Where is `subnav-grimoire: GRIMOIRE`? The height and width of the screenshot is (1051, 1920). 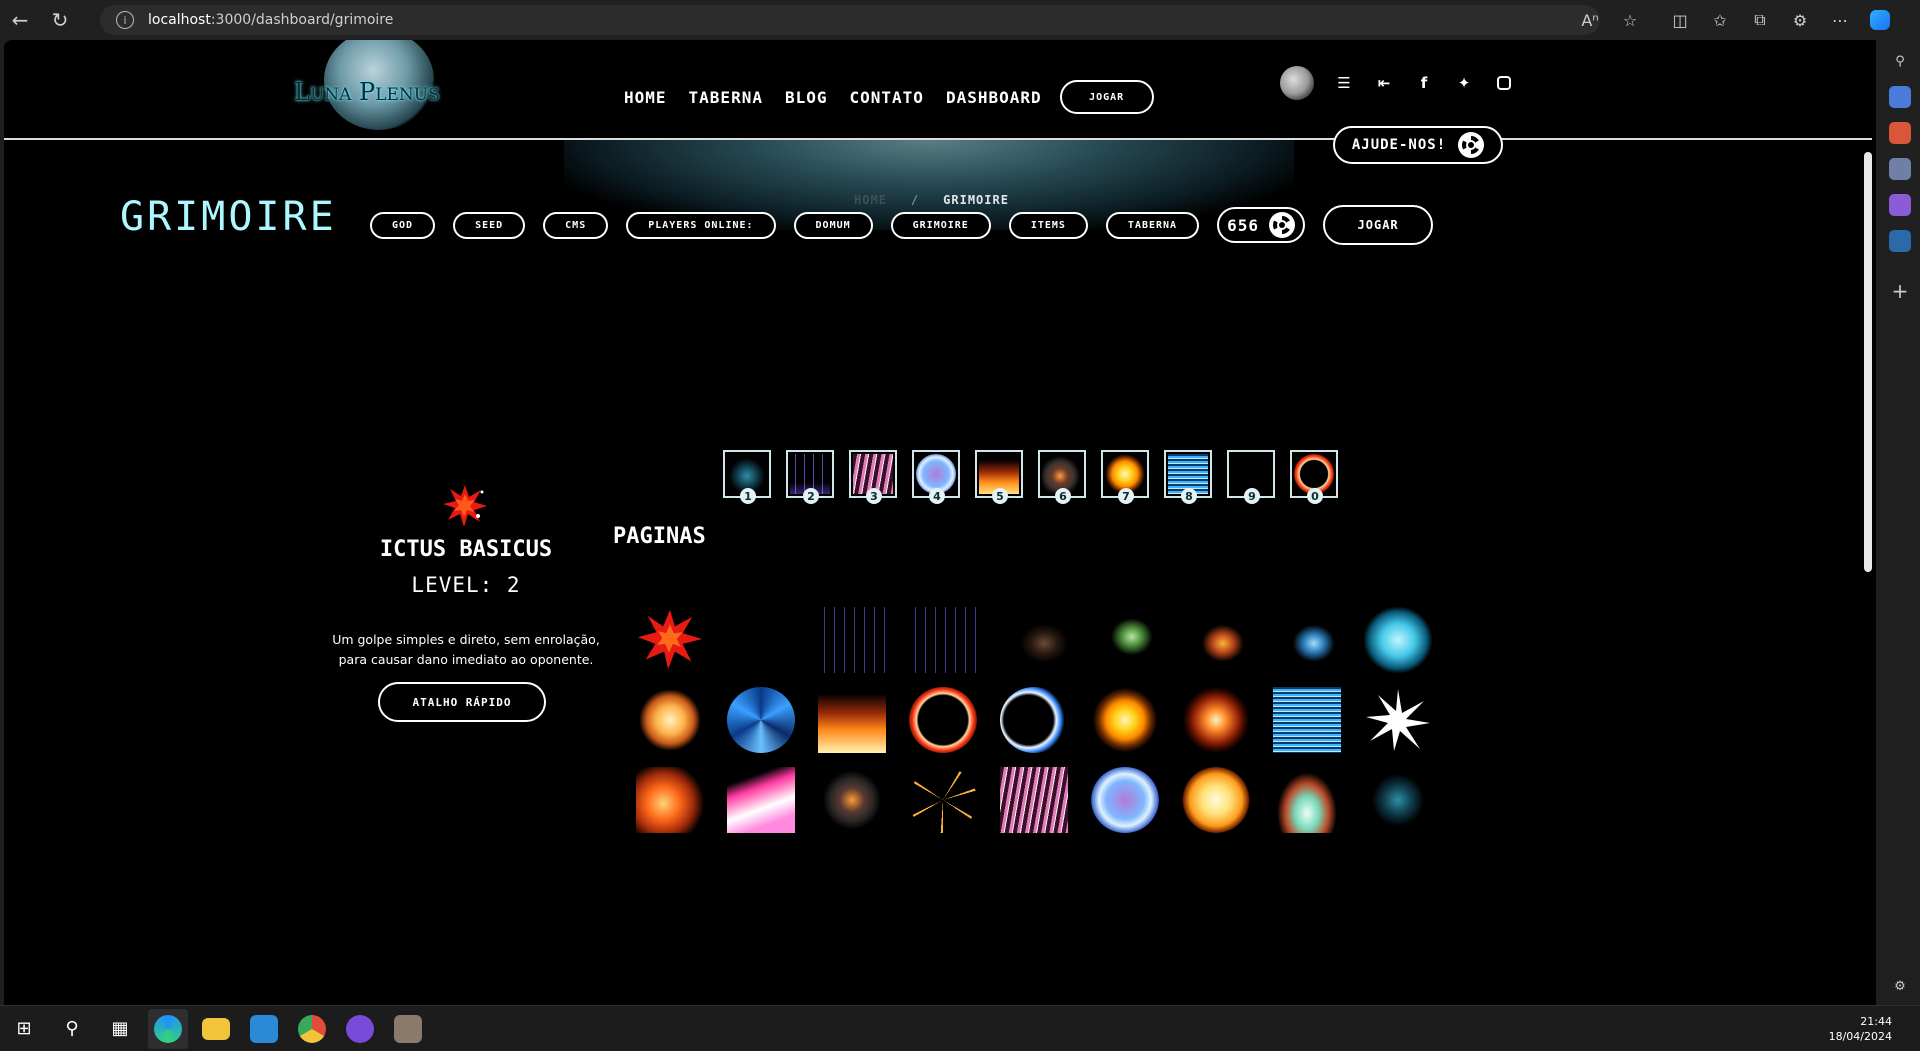
subnav-grimoire: GRIMOIRE is located at coordinates (940, 225).